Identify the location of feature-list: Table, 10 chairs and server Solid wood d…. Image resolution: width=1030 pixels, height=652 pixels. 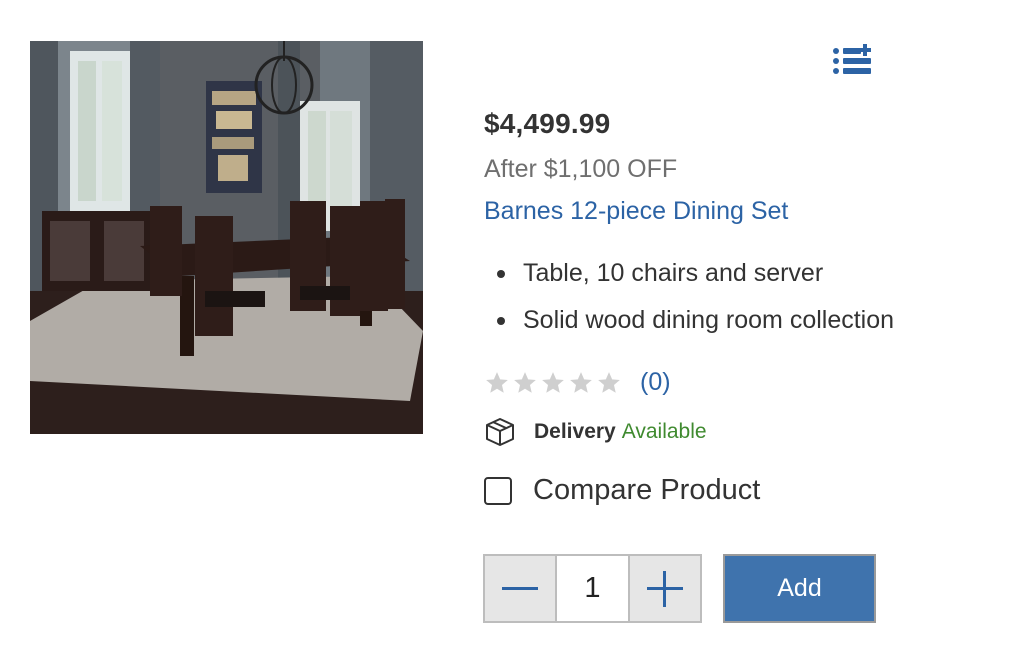
(689, 303).